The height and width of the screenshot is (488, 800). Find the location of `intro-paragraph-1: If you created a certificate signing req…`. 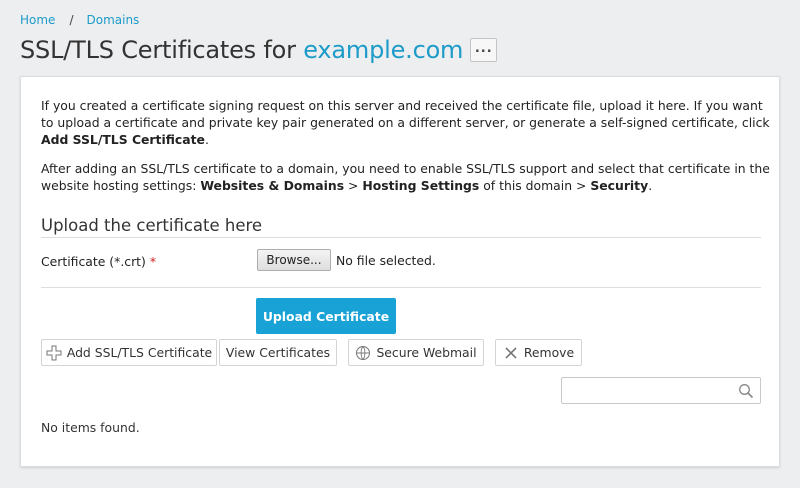

intro-paragraph-1: If you created a certificate signing req… is located at coordinates (406, 122).